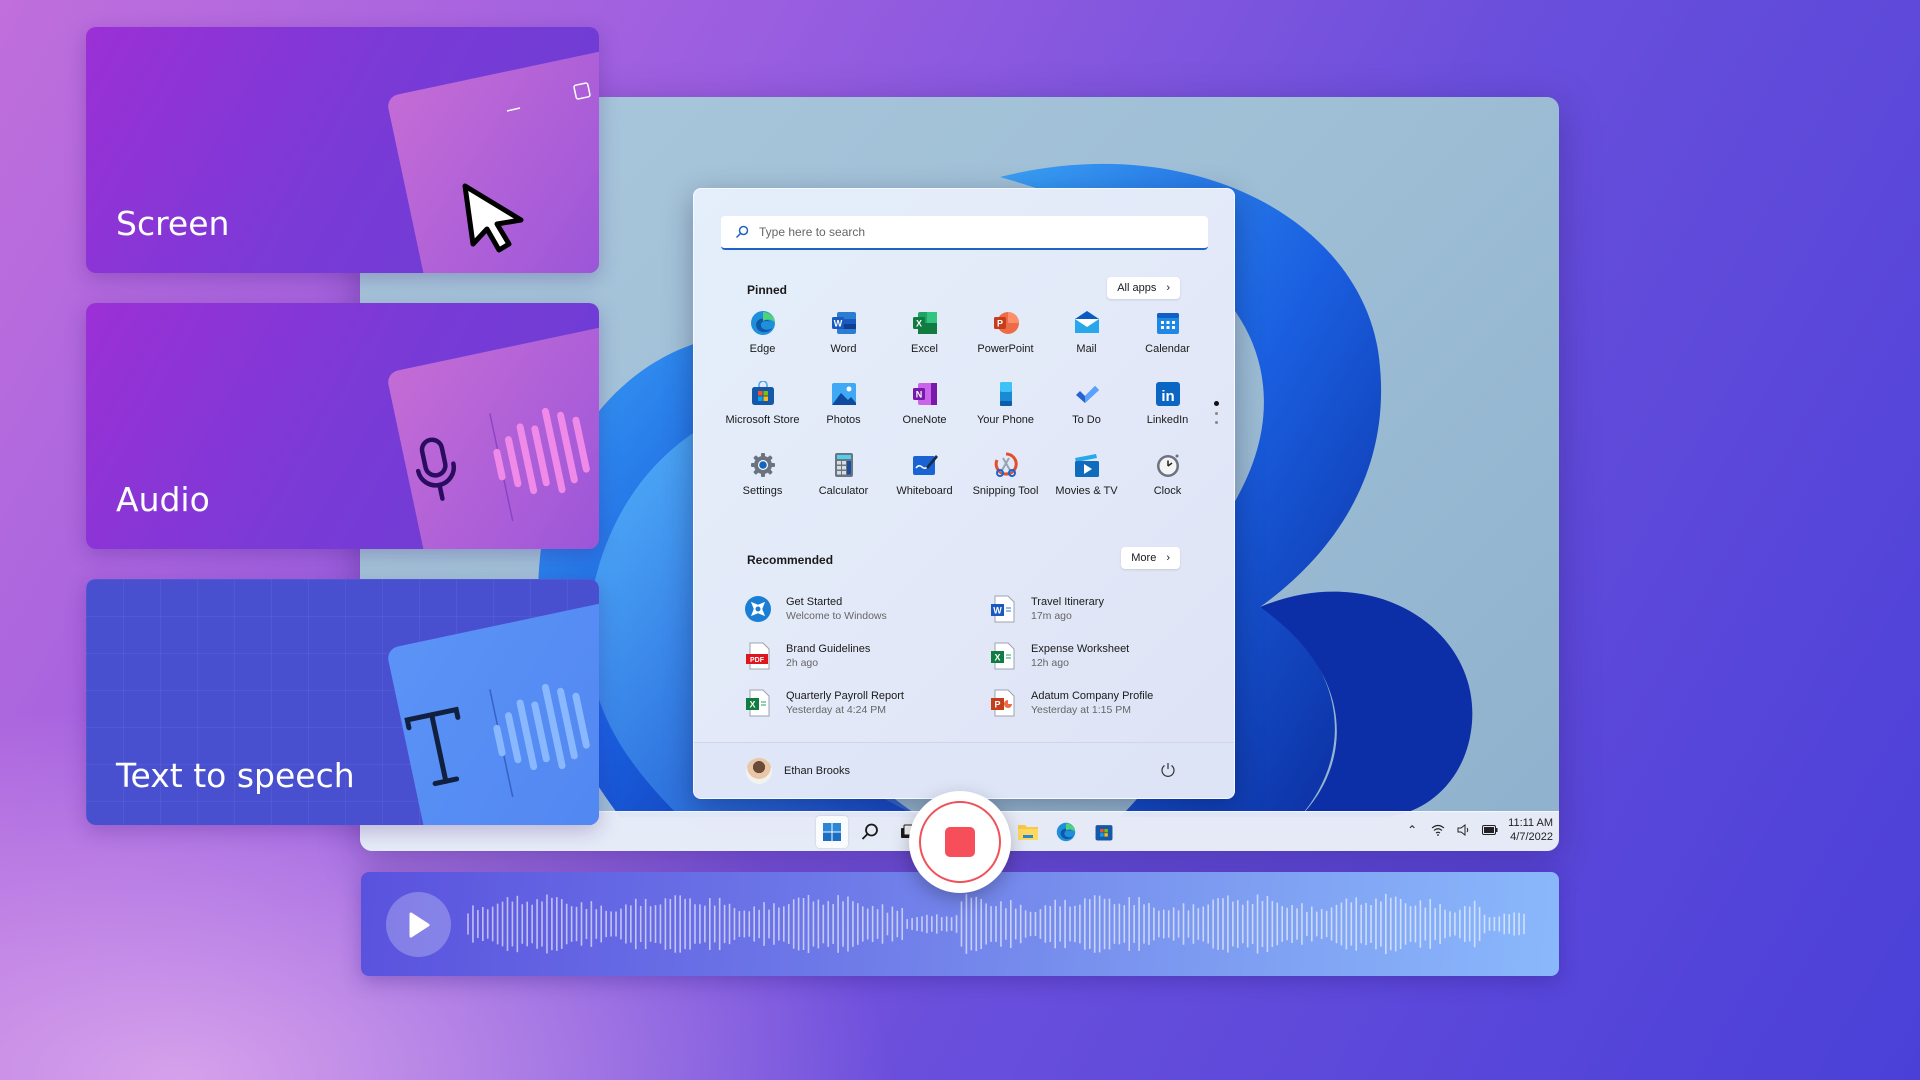  What do you see at coordinates (997, 610) in the screenshot?
I see `svg-text: W` at bounding box center [997, 610].